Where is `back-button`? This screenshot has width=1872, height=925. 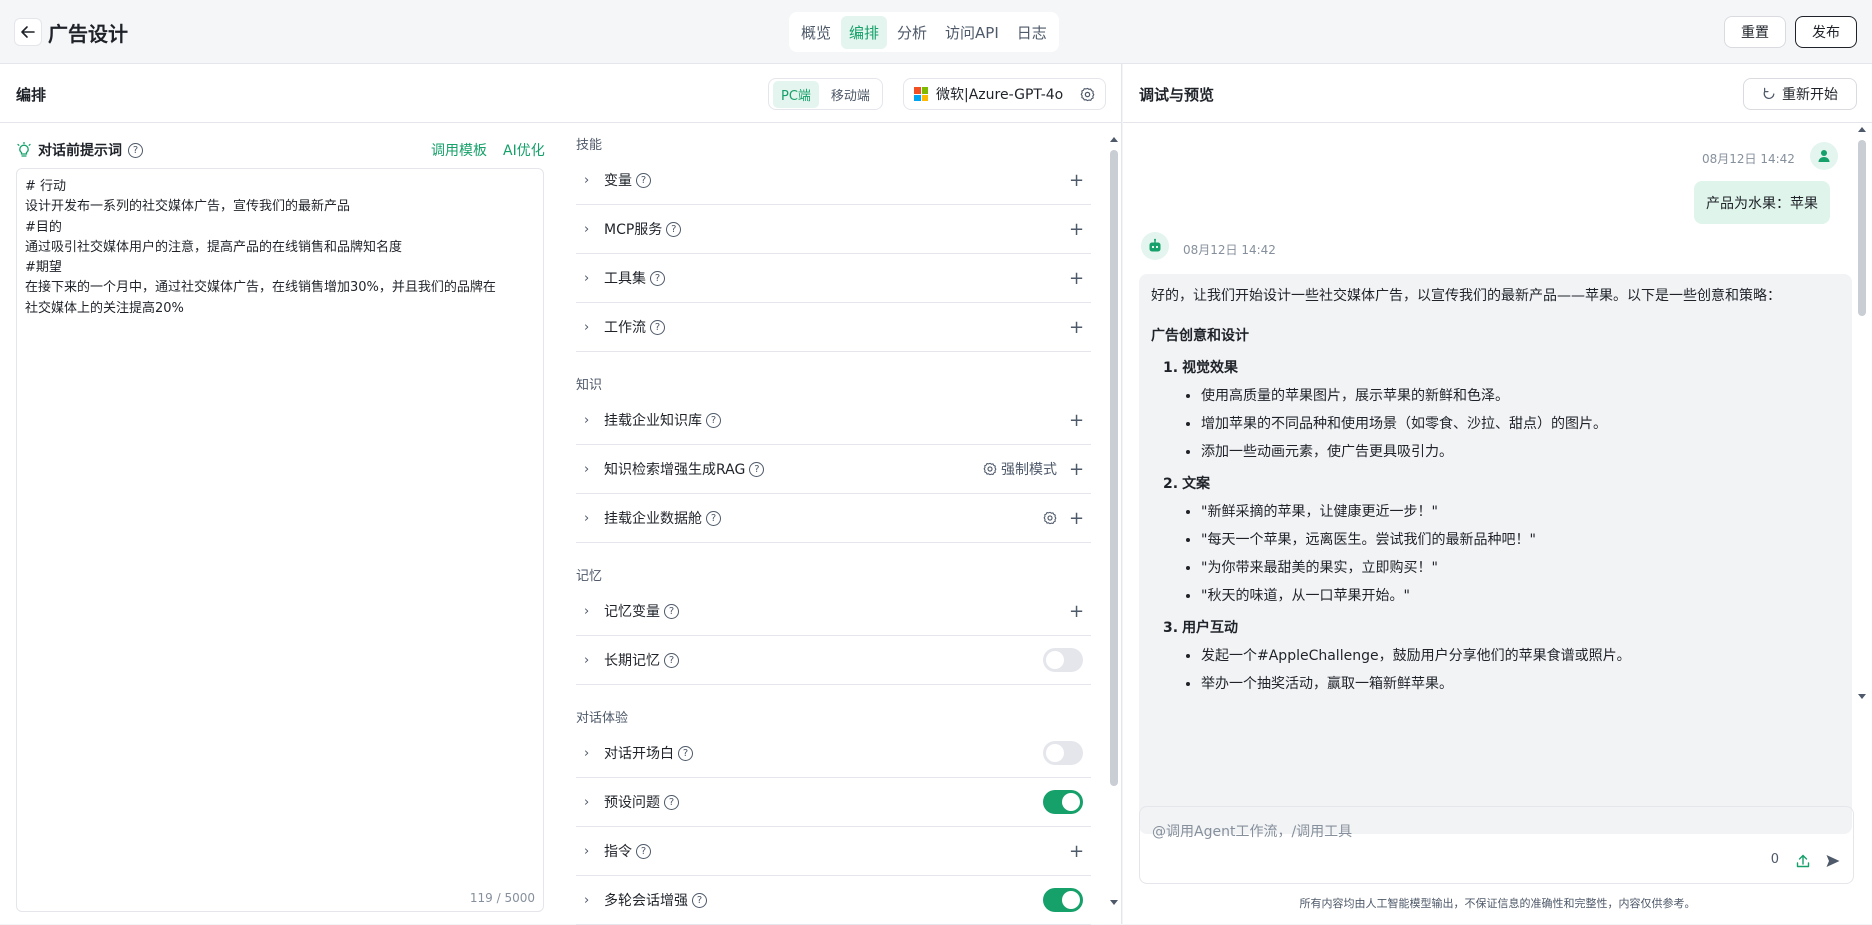
back-button is located at coordinates (28, 32).